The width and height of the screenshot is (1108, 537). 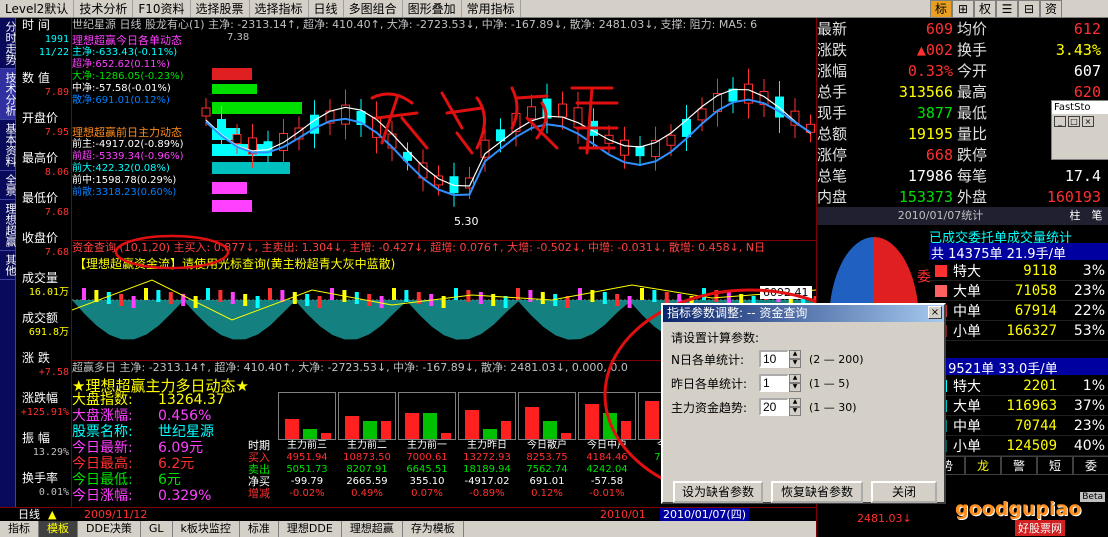 What do you see at coordinates (803, 313) in the screenshot?
I see `dialog-titlebar: 指标参数调整: -- 资金查询` at bounding box center [803, 313].